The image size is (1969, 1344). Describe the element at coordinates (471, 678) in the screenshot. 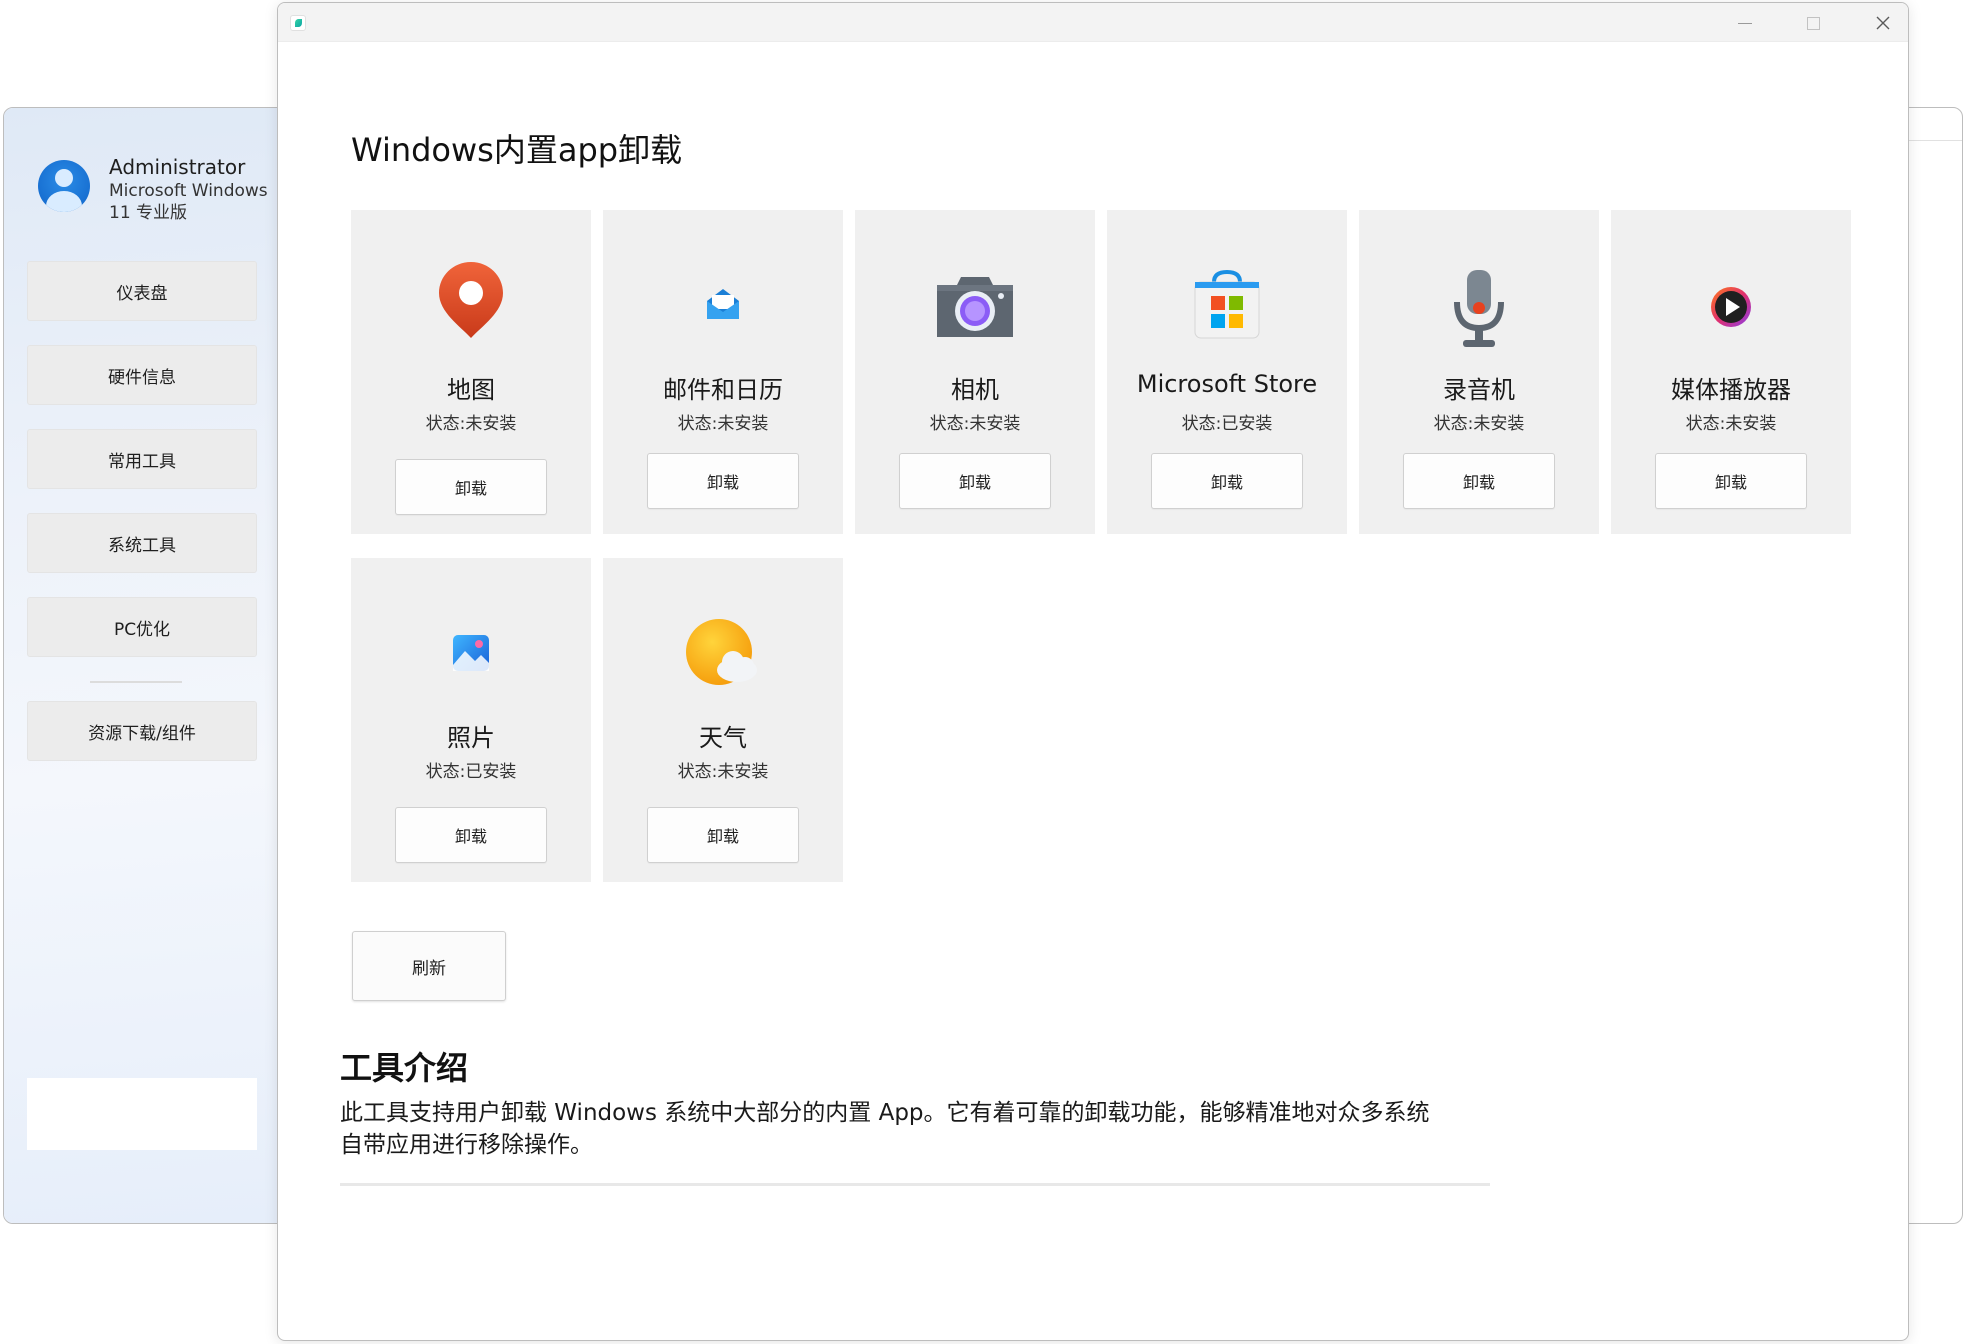

I see `photos-icon` at that location.